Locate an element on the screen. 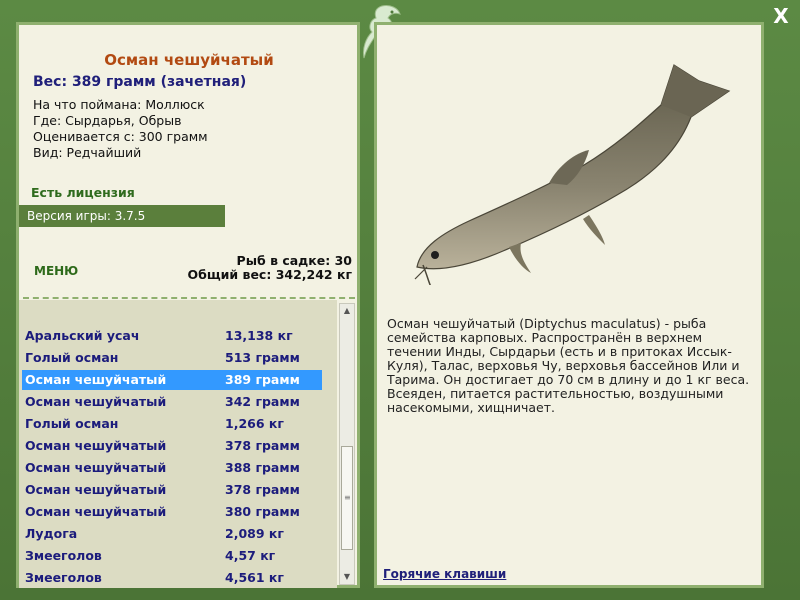  catch-list-row: Голый осман 1,266 кг is located at coordinates (172, 424).